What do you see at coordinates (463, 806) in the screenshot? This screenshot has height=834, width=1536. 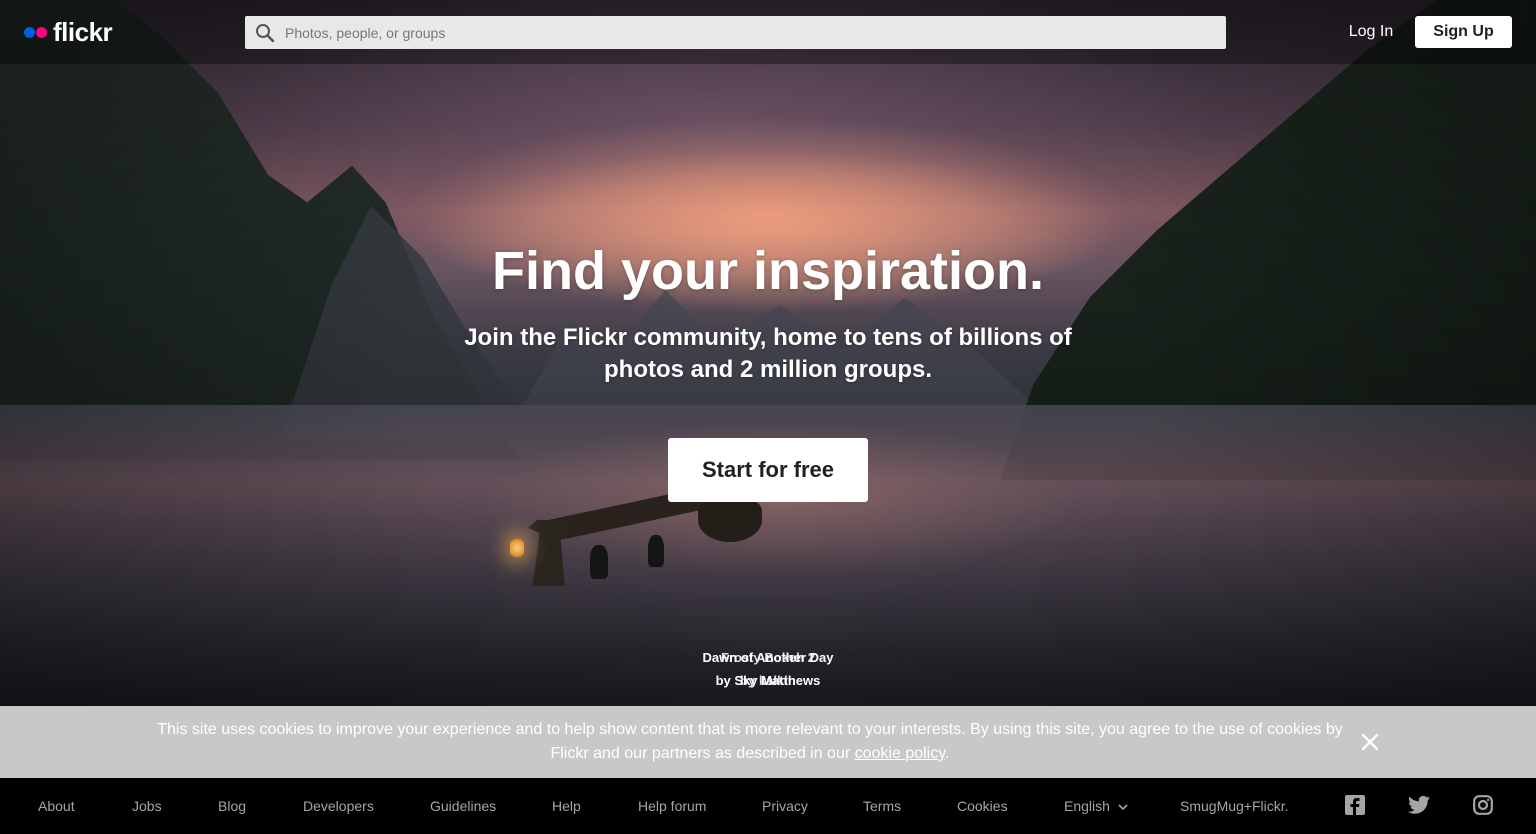 I see `footer-link-guidelines: Guidelines` at bounding box center [463, 806].